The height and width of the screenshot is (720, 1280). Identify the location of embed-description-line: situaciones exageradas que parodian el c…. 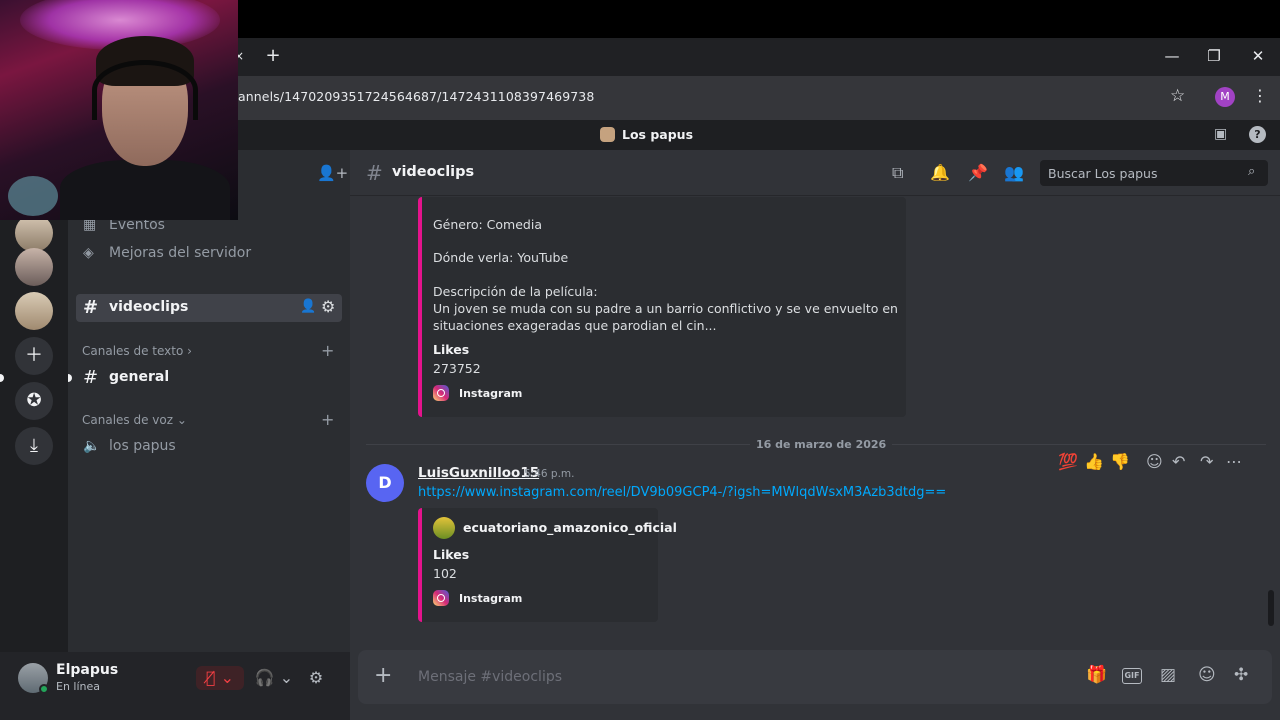
(575, 325).